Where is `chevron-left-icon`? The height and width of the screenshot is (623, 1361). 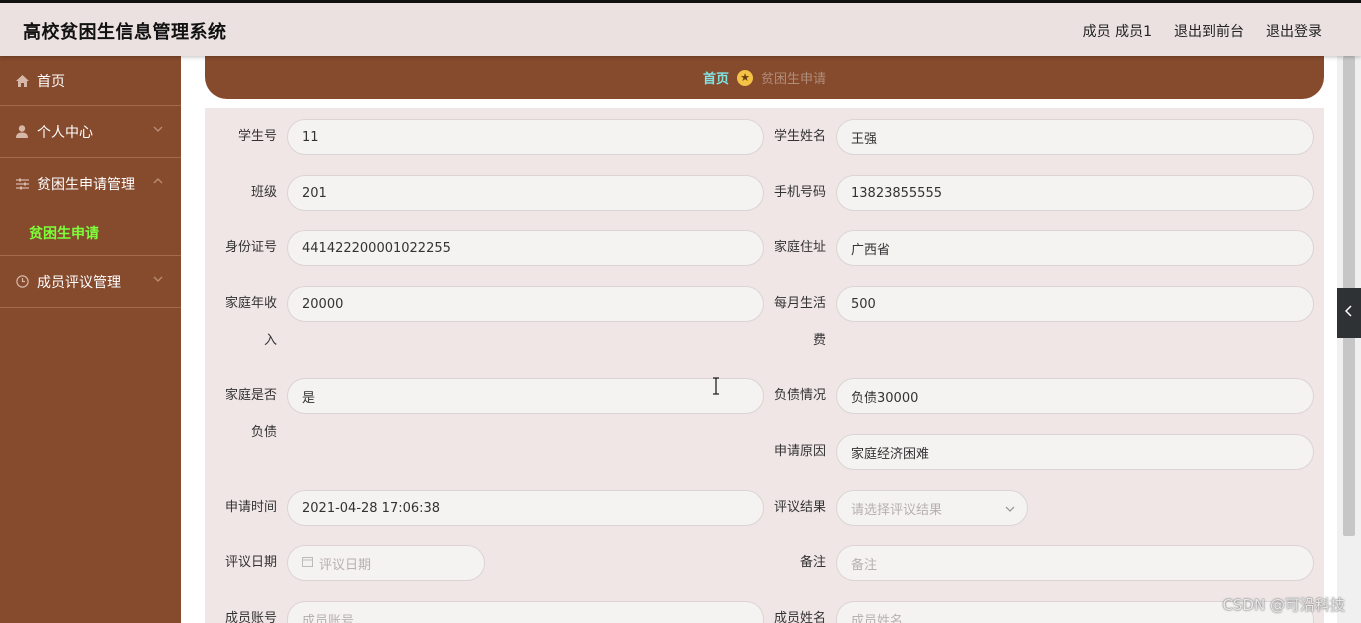
chevron-left-icon is located at coordinates (1348, 313).